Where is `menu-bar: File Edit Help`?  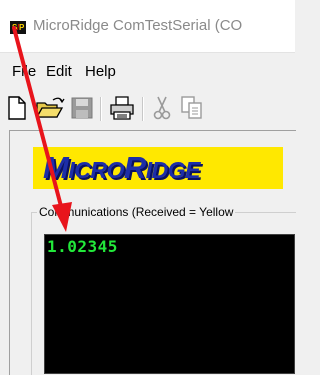
menu-bar: File Edit Help is located at coordinates (147, 72).